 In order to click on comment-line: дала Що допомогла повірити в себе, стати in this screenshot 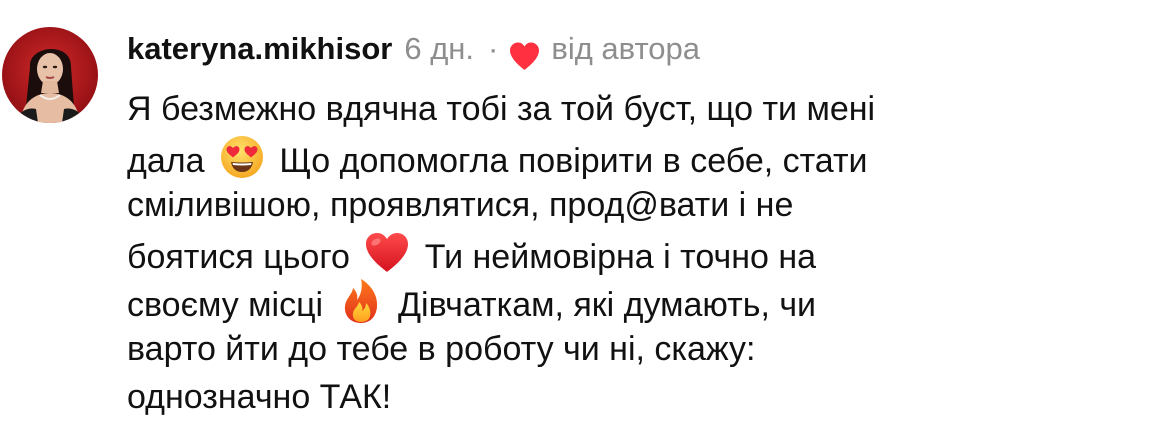, I will do `click(622, 157)`.